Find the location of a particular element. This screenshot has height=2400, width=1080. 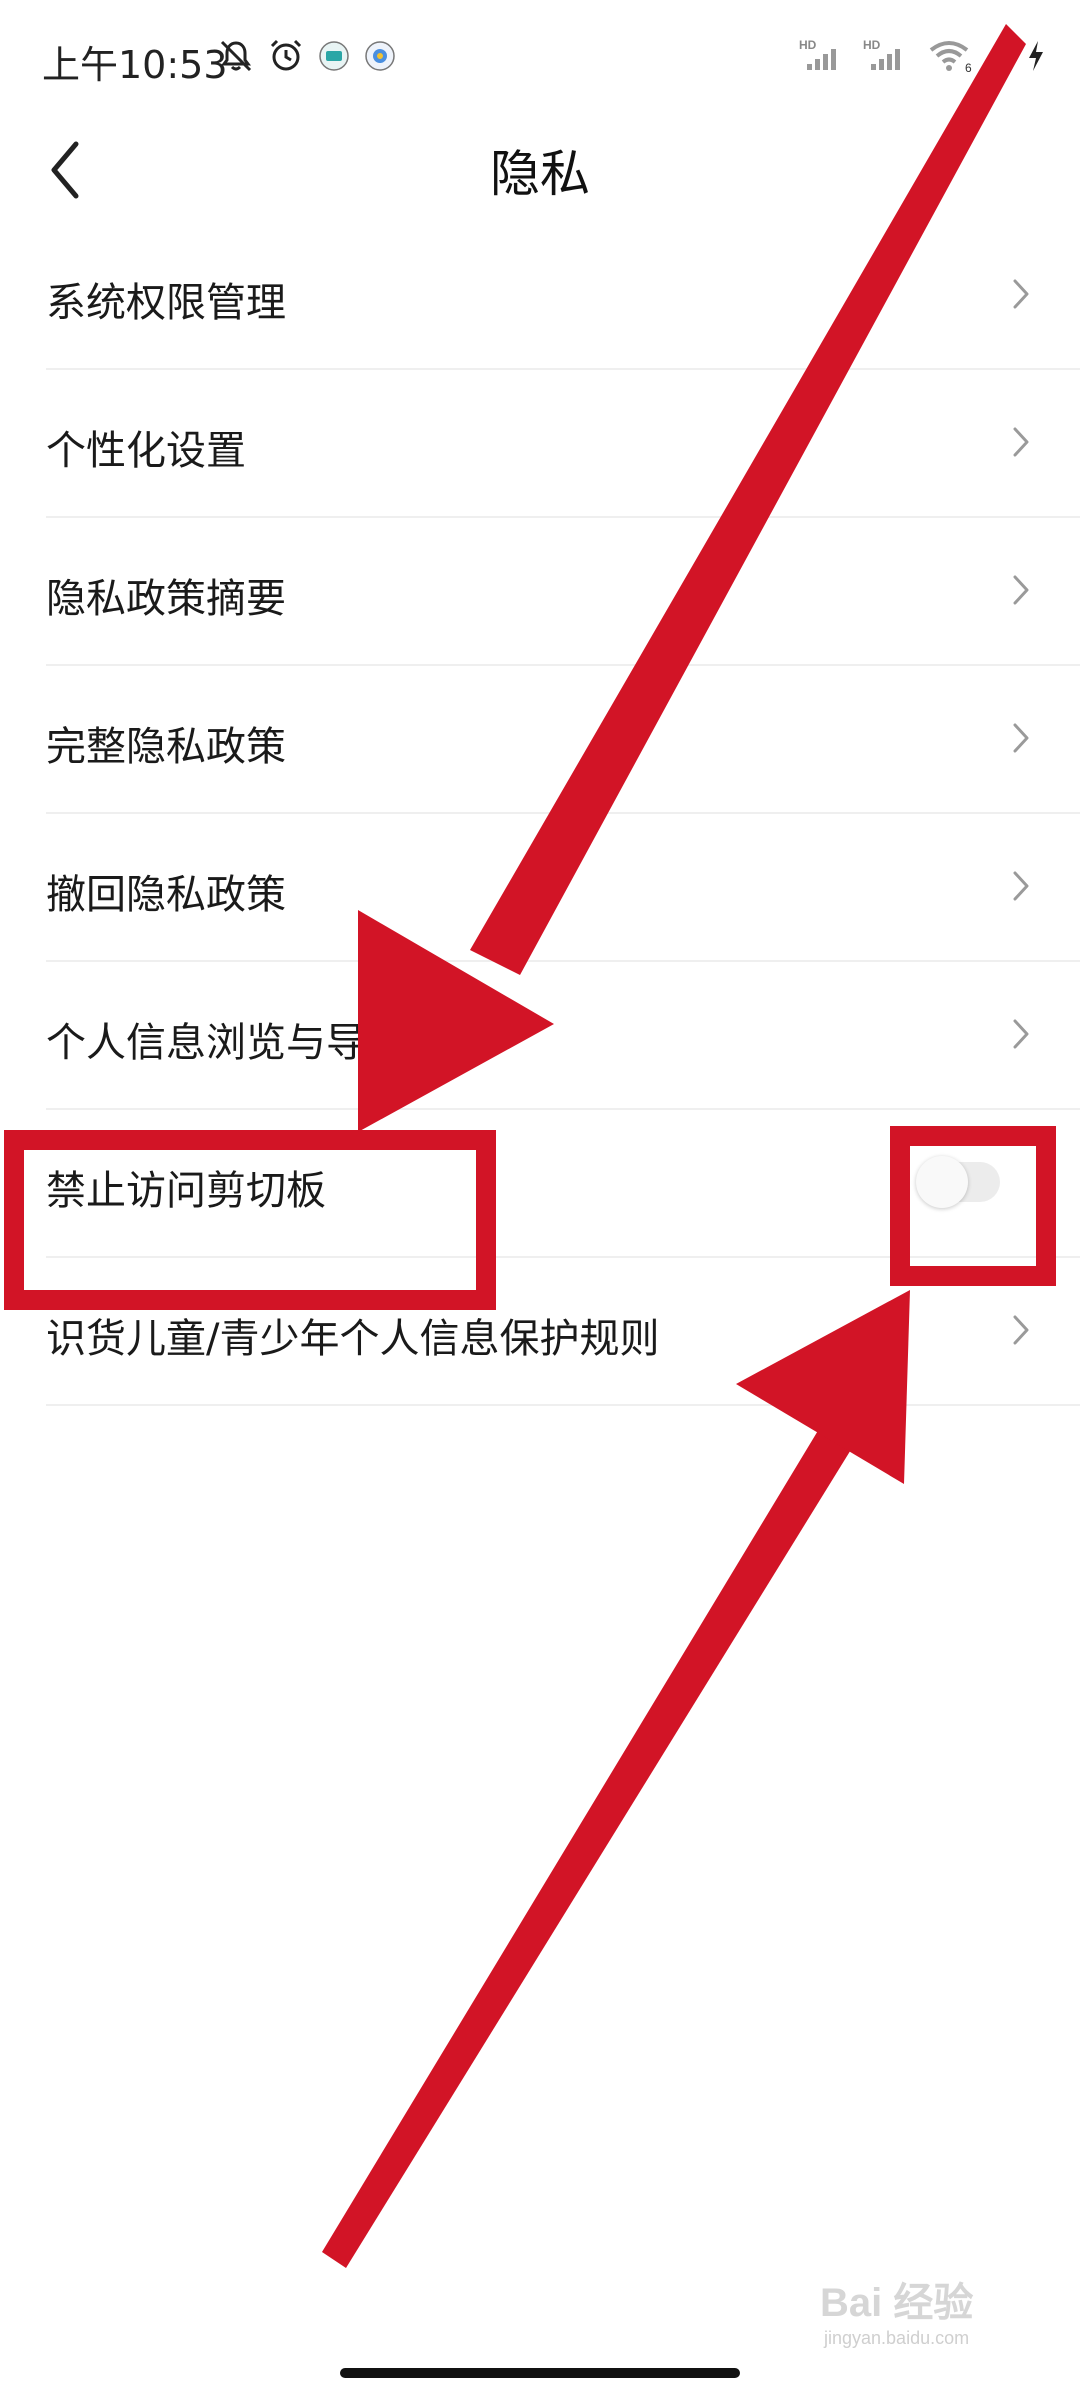

status-icons-left is located at coordinates (307, 56).